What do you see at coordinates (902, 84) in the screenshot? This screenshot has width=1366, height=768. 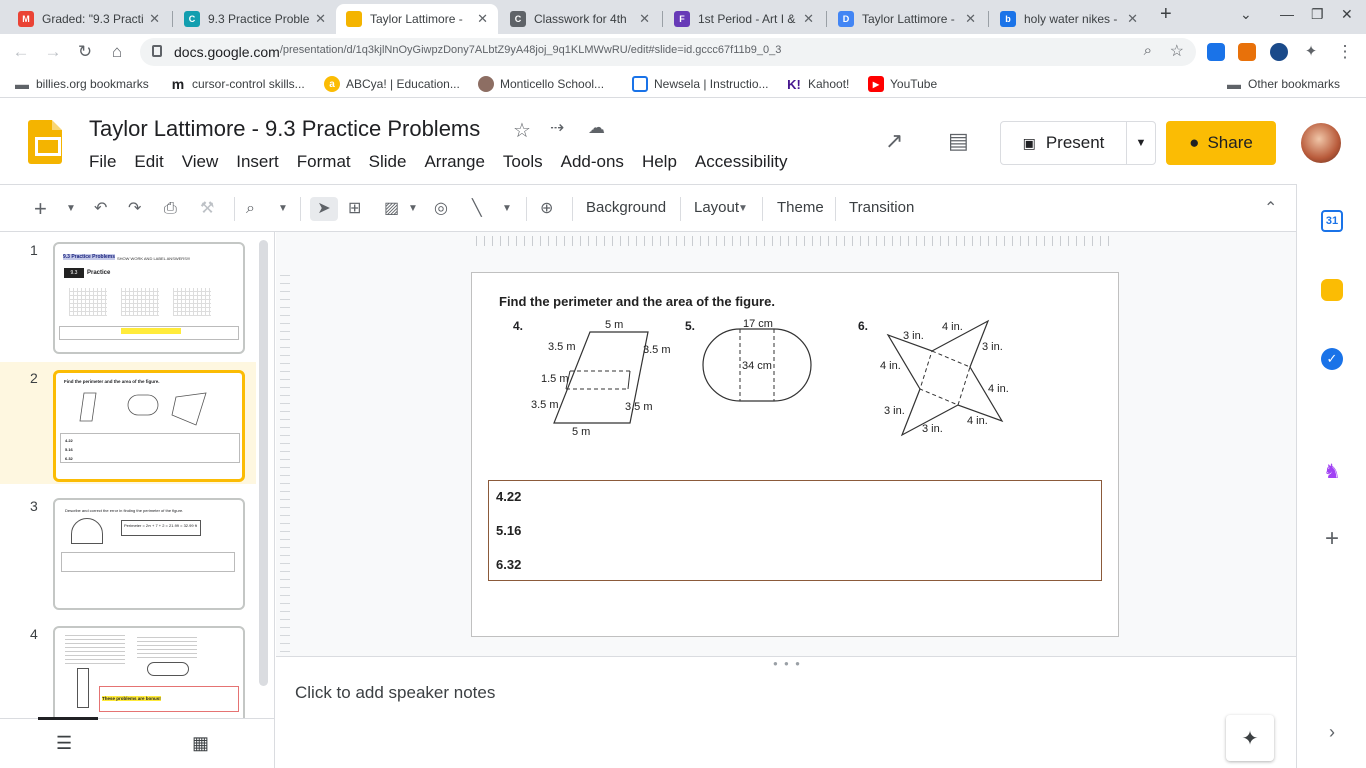 I see `bookmark-youtube: ▶ YouTube` at bounding box center [902, 84].